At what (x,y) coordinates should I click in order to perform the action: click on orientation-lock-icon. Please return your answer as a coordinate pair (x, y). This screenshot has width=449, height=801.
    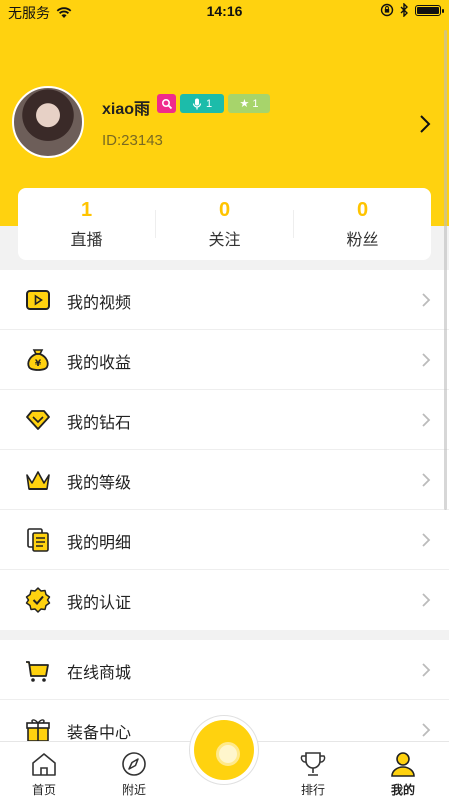
    Looking at the image, I should click on (387, 10).